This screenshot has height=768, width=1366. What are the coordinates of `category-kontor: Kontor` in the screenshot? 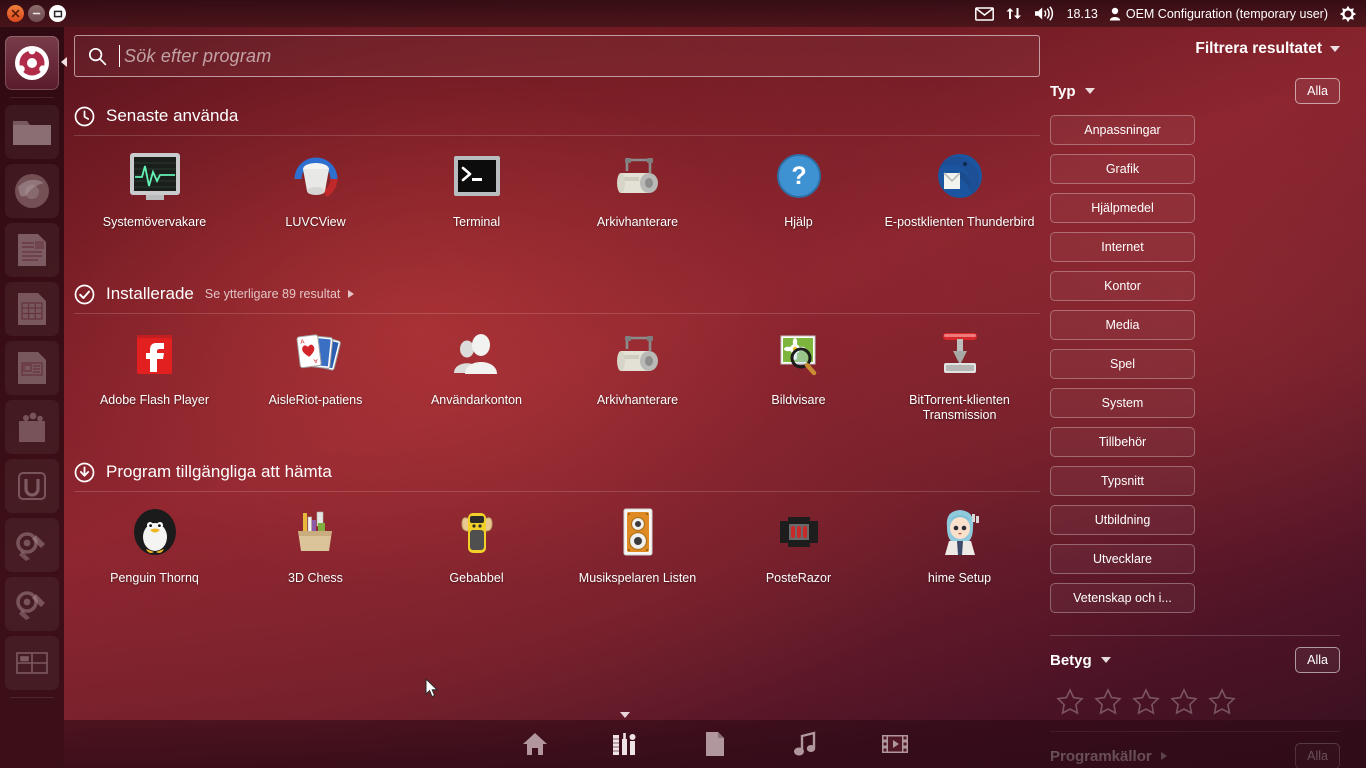 It's located at (1122, 286).